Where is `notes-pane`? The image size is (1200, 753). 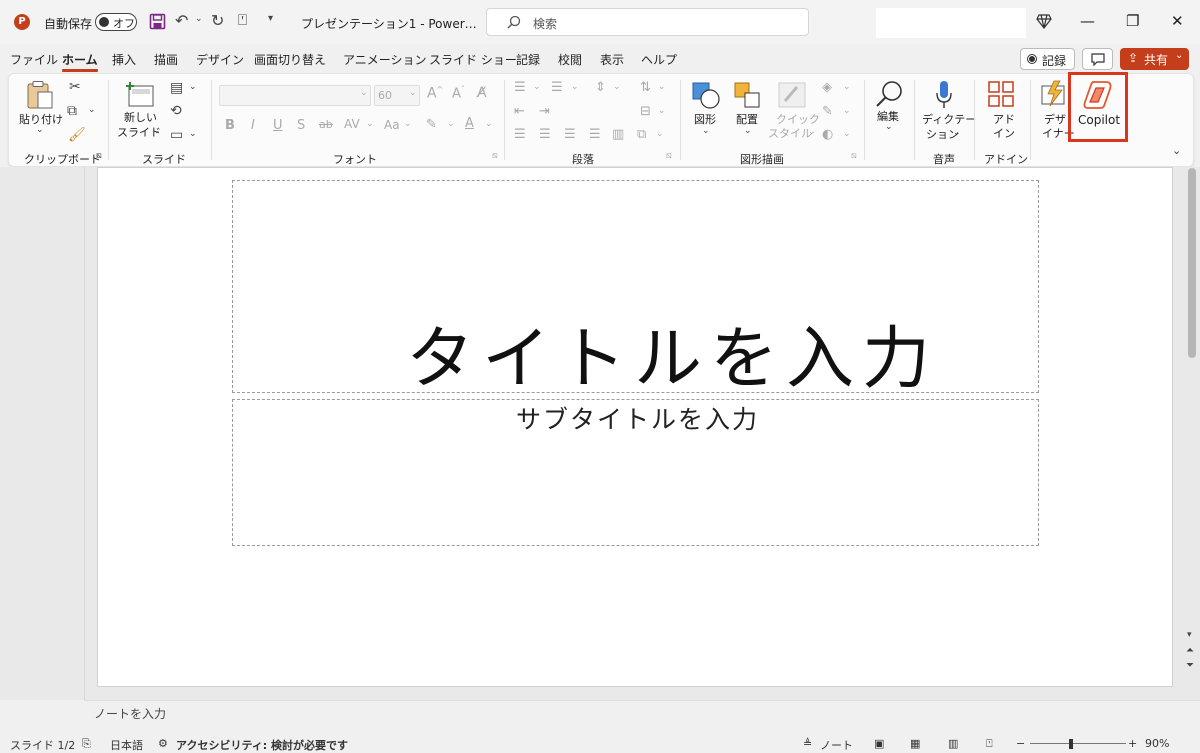
notes-pane is located at coordinates (642, 715).